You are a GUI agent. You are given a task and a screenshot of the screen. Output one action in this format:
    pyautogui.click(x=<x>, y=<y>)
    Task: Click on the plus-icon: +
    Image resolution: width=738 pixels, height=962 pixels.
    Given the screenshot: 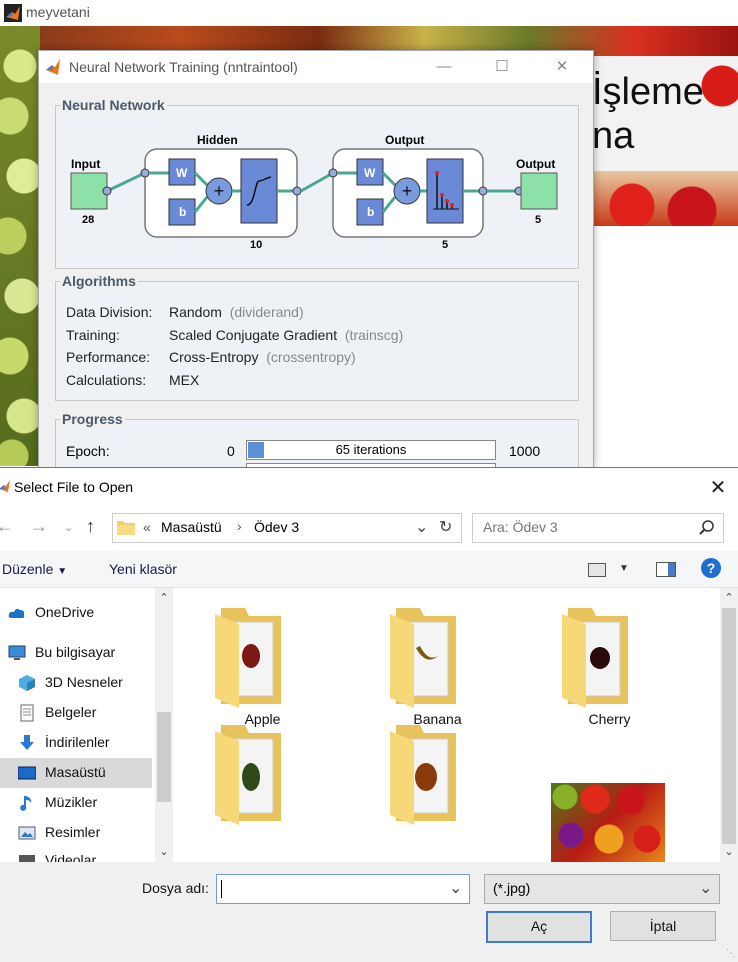 What is the action you would take?
    pyautogui.click(x=407, y=191)
    